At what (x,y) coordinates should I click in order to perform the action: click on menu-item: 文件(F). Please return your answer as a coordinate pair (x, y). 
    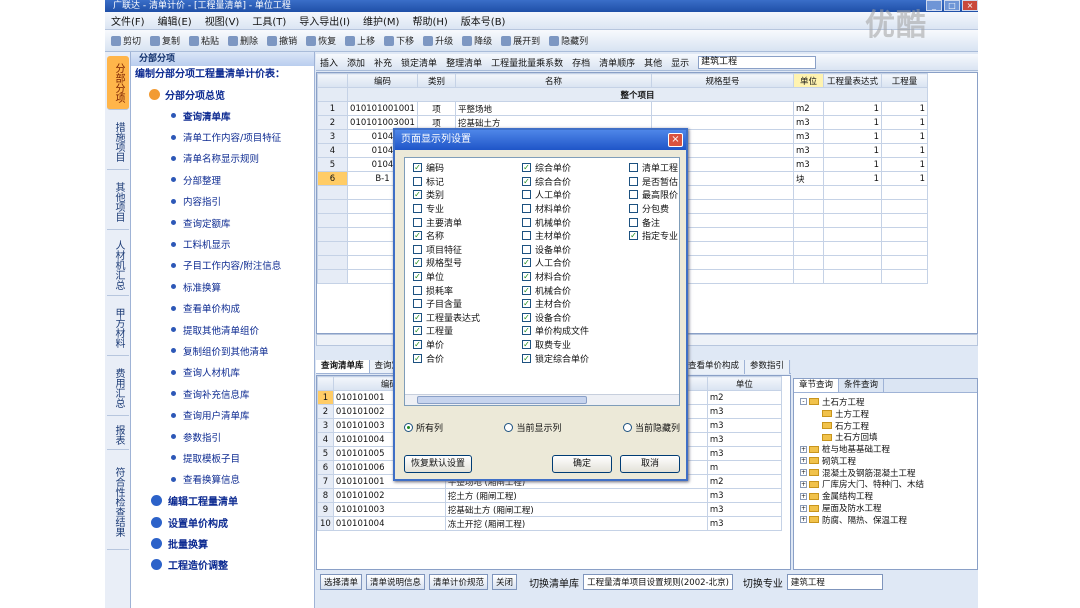
    Looking at the image, I should click on (128, 20).